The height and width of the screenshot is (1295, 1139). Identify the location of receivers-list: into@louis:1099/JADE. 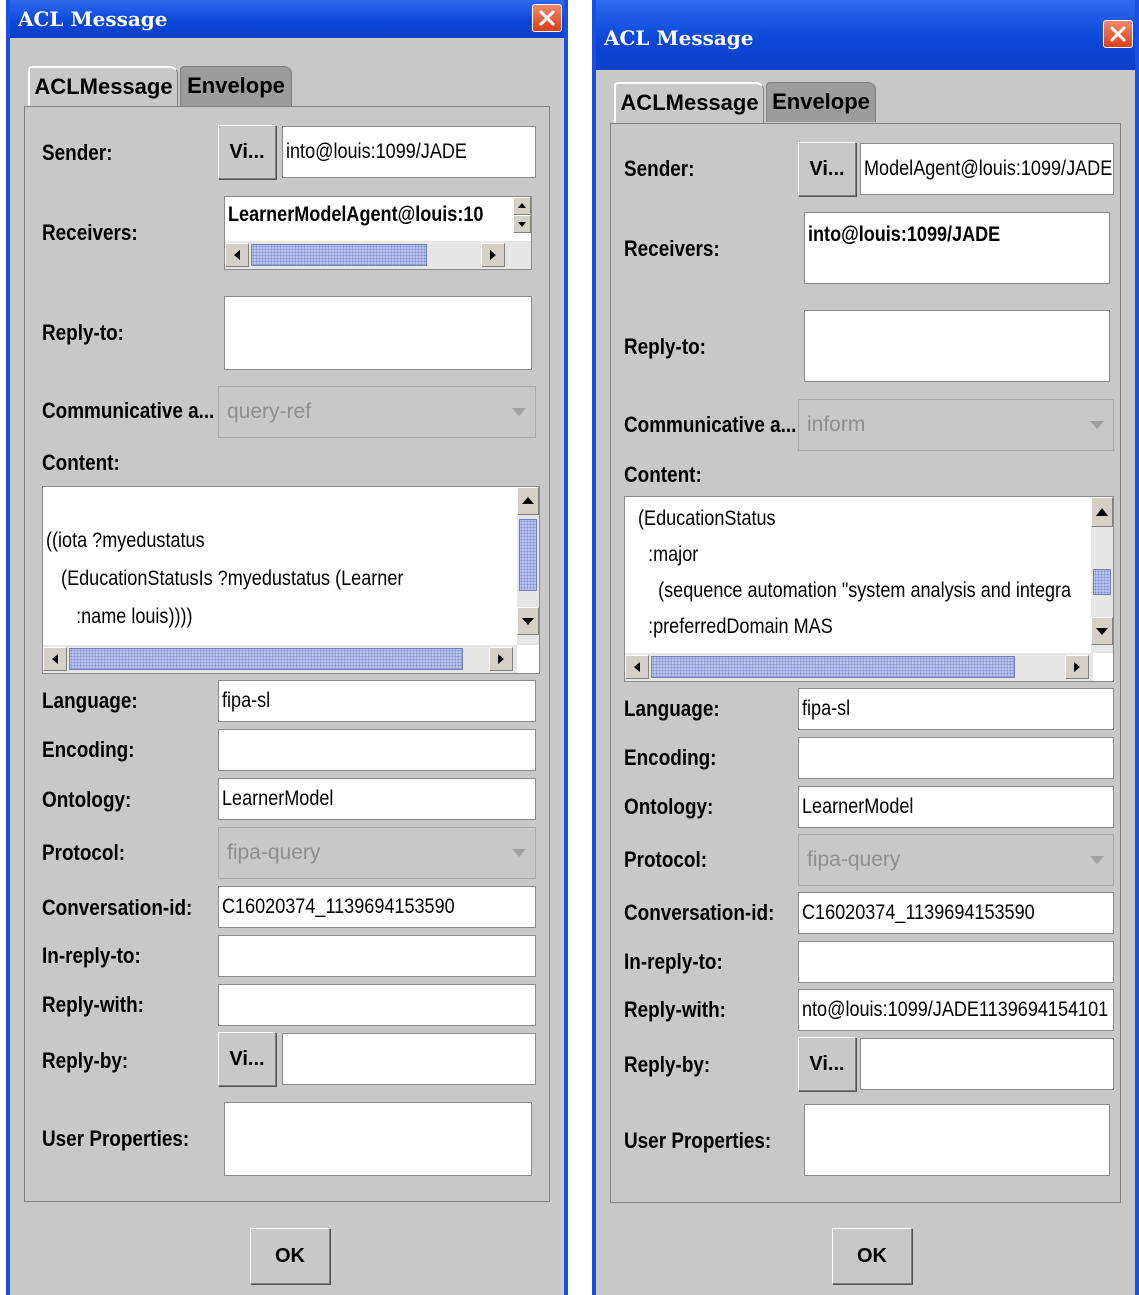
(957, 248).